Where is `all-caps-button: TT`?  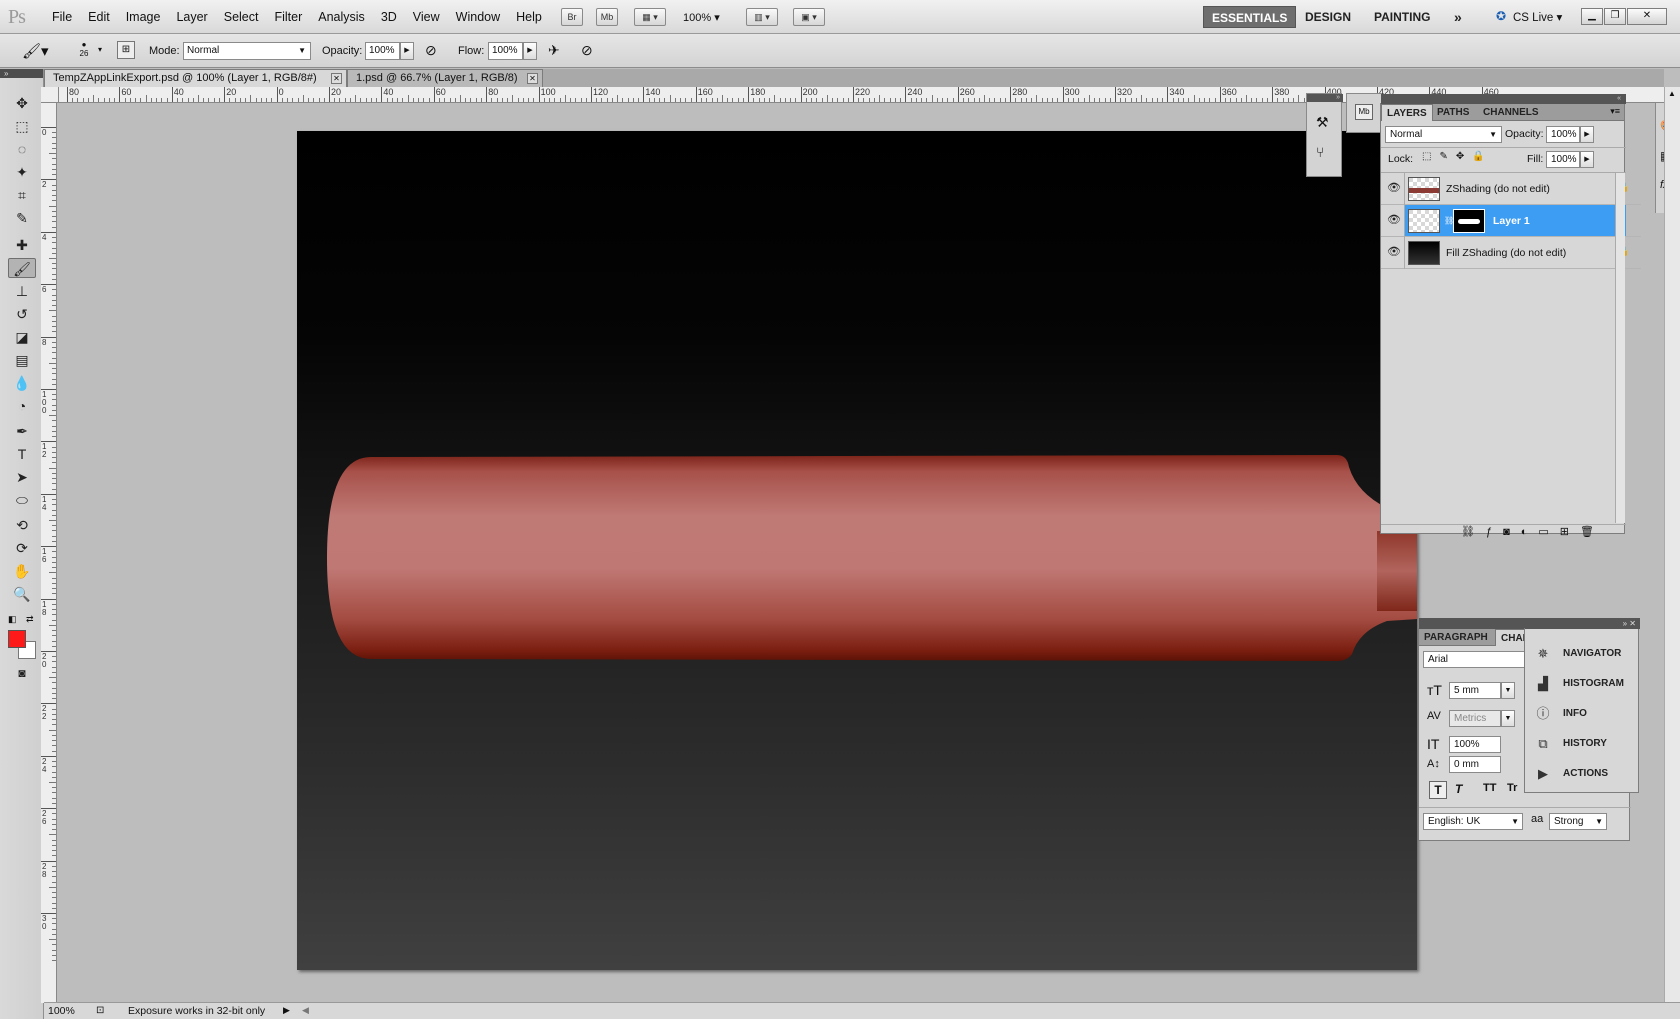 all-caps-button: TT is located at coordinates (1489, 788).